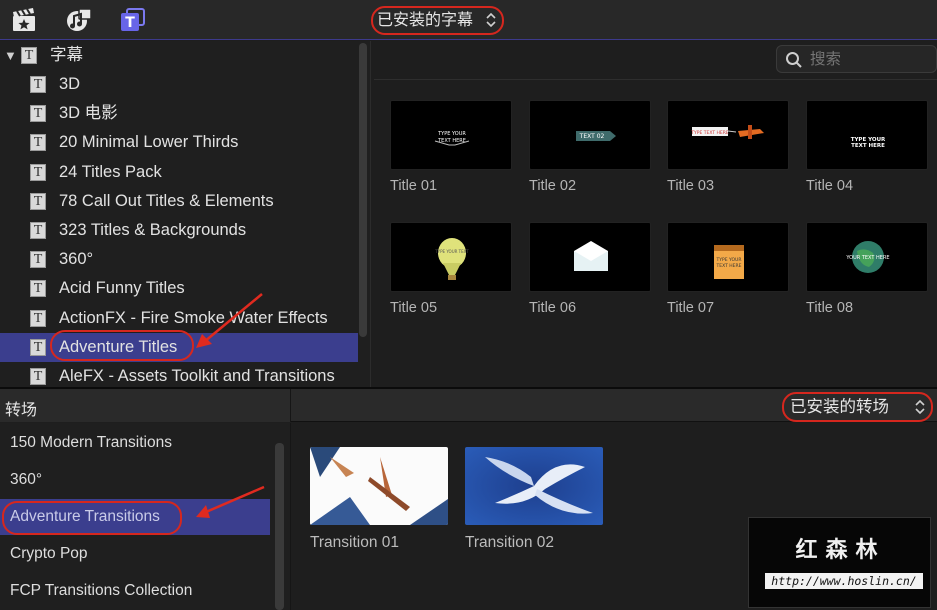 The image size is (937, 610). What do you see at coordinates (839, 407) in the screenshot?
I see `installed-transitions-label: 已安装的转场` at bounding box center [839, 407].